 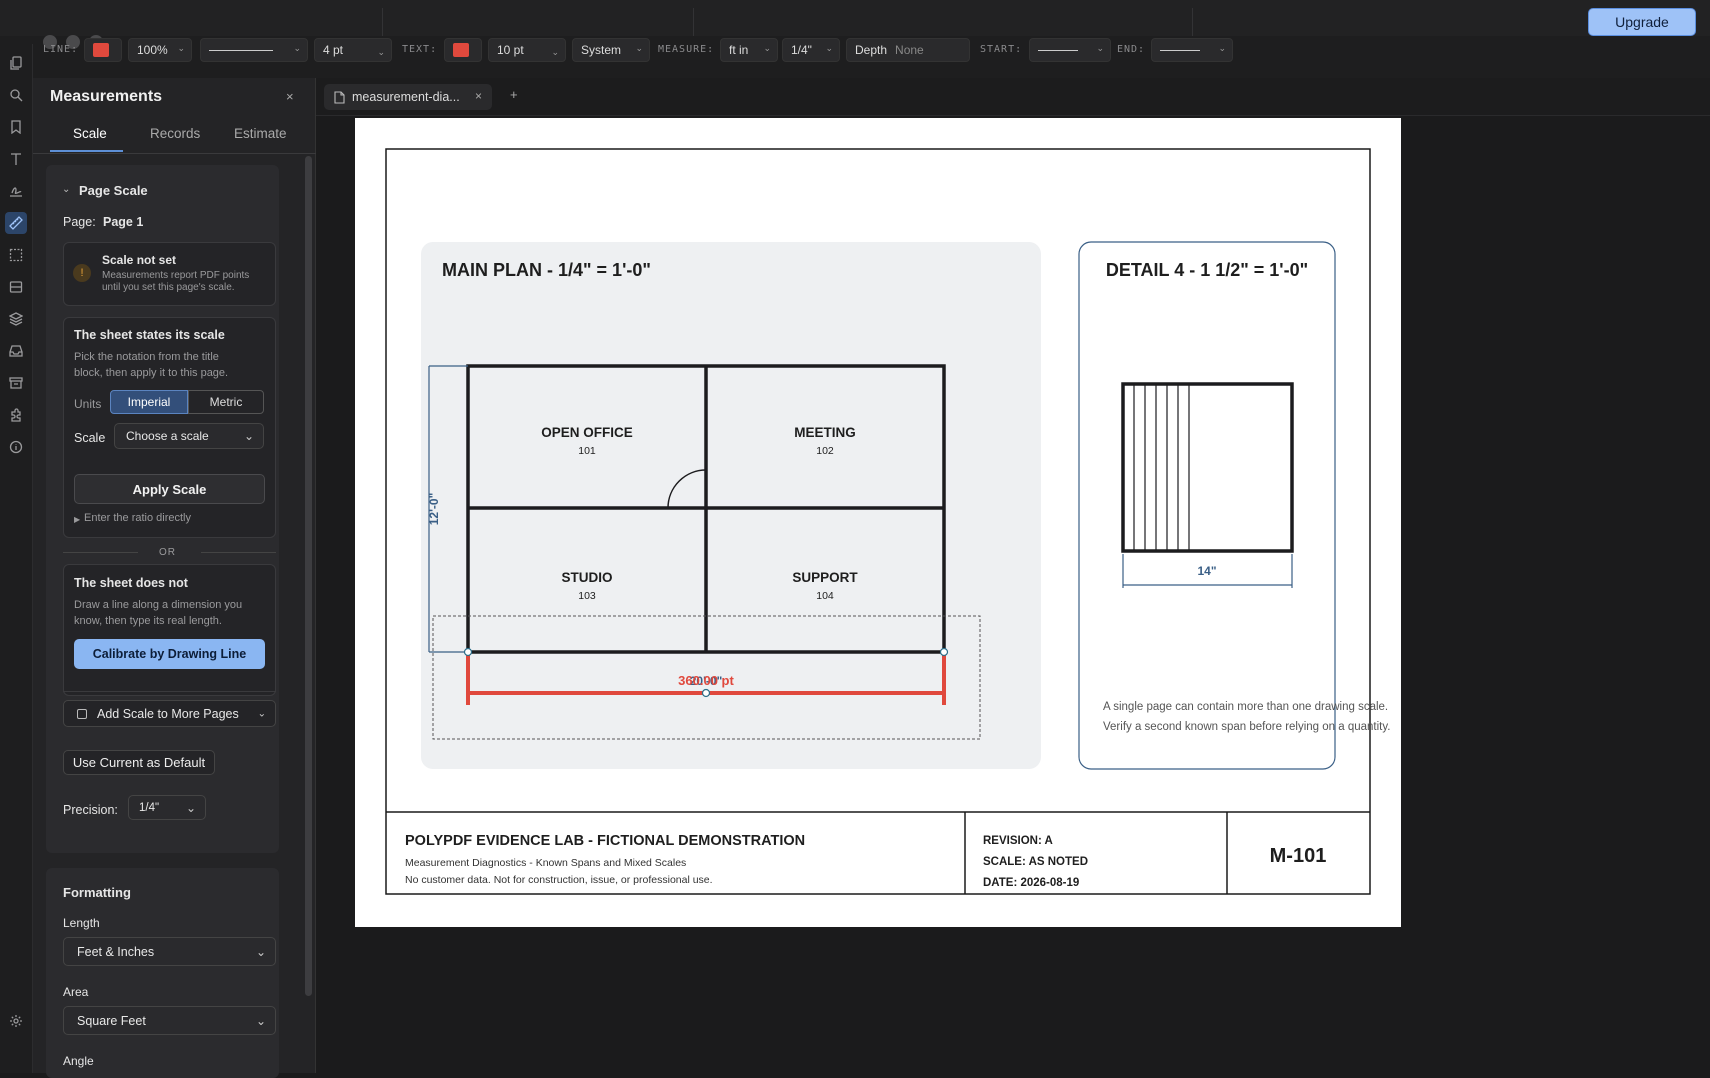 What do you see at coordinates (586, 577) in the screenshot?
I see `room-name: STUDIO` at bounding box center [586, 577].